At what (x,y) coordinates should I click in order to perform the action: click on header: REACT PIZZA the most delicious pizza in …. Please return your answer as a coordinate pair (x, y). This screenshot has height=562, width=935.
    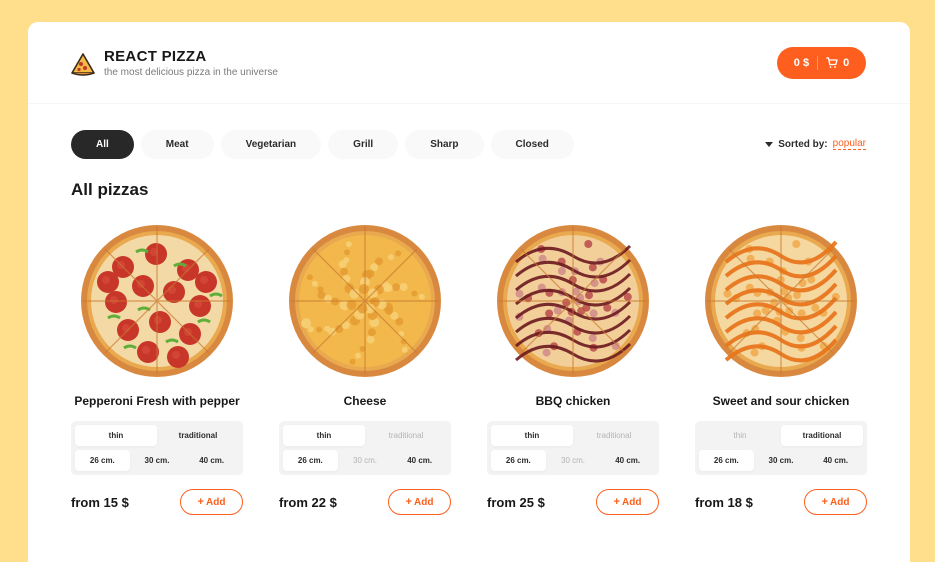
    Looking at the image, I should click on (469, 63).